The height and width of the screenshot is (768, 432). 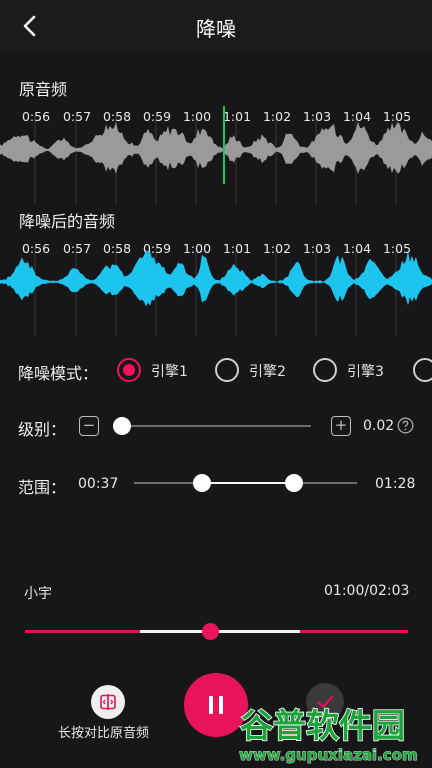 I want to click on level-slider-track, so click(x=214, y=426).